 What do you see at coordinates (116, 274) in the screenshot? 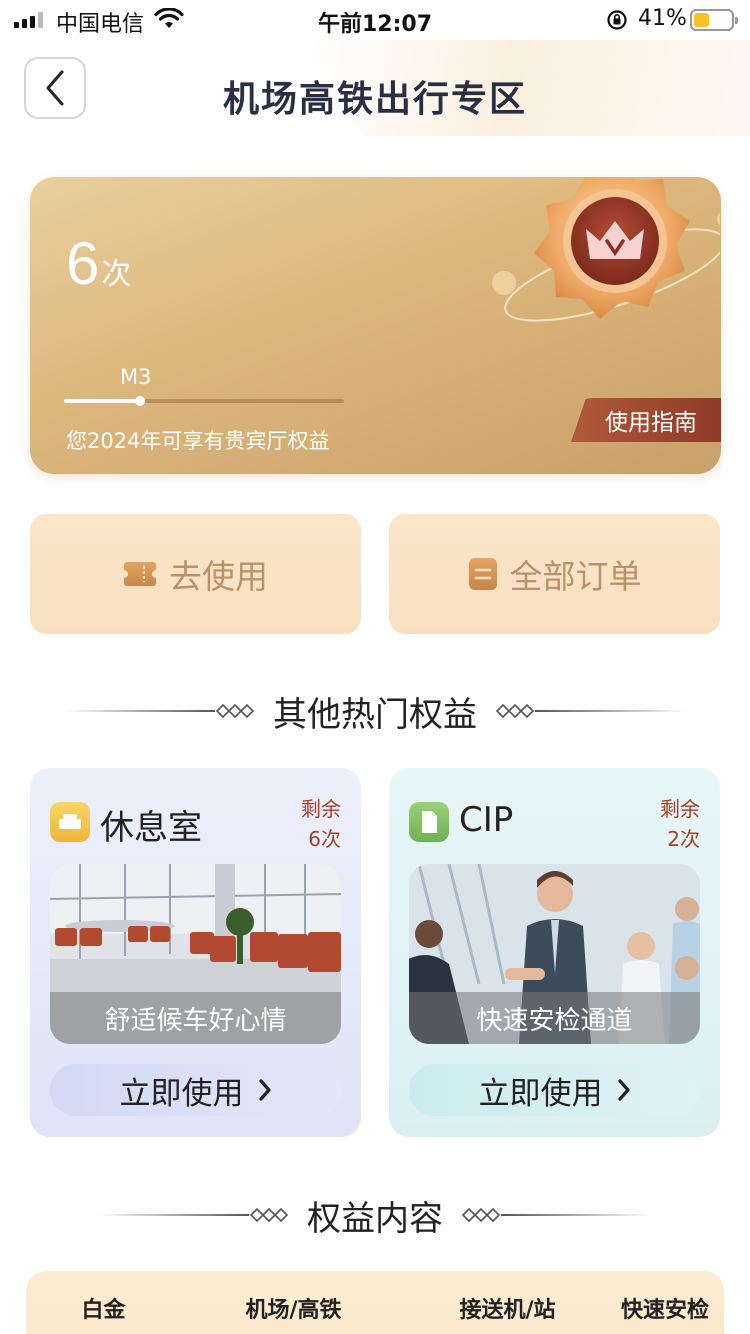
I see `count-unit: 次` at bounding box center [116, 274].